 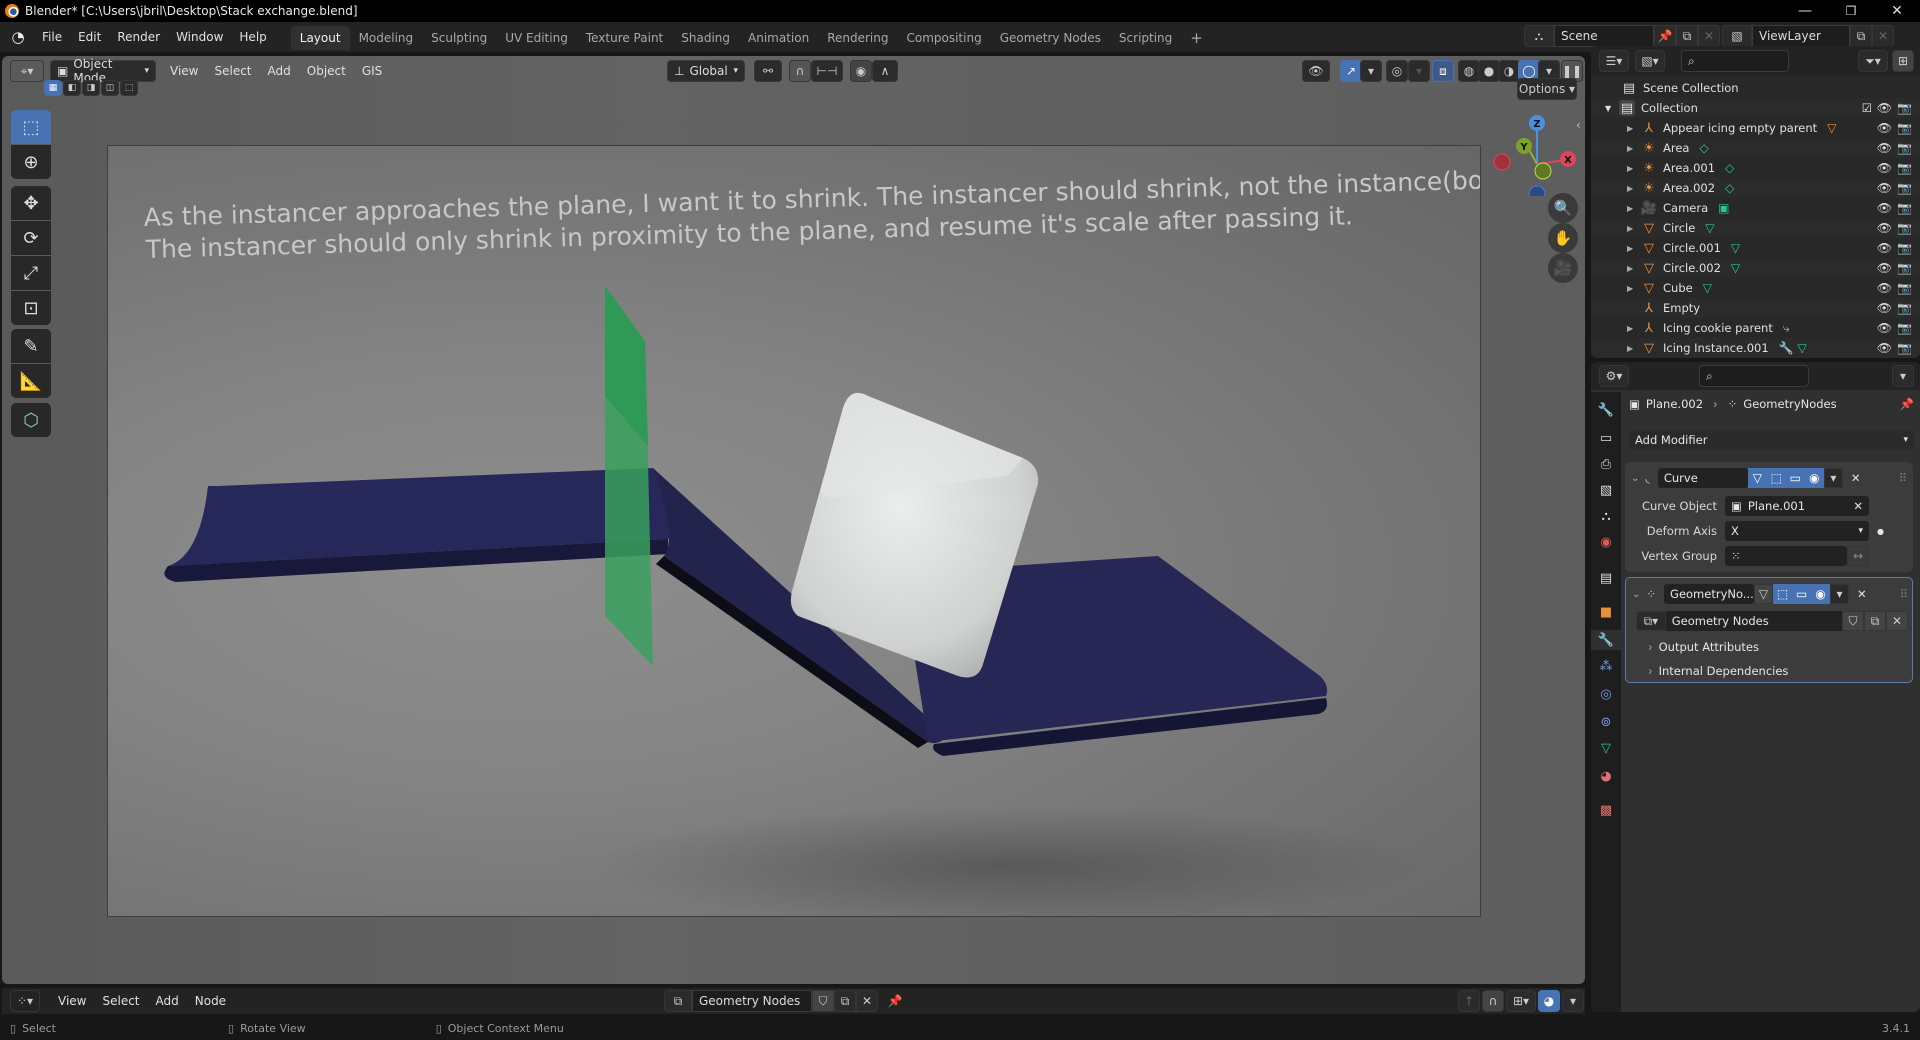 I want to click on select-extend-icon: ◧, so click(x=72, y=88).